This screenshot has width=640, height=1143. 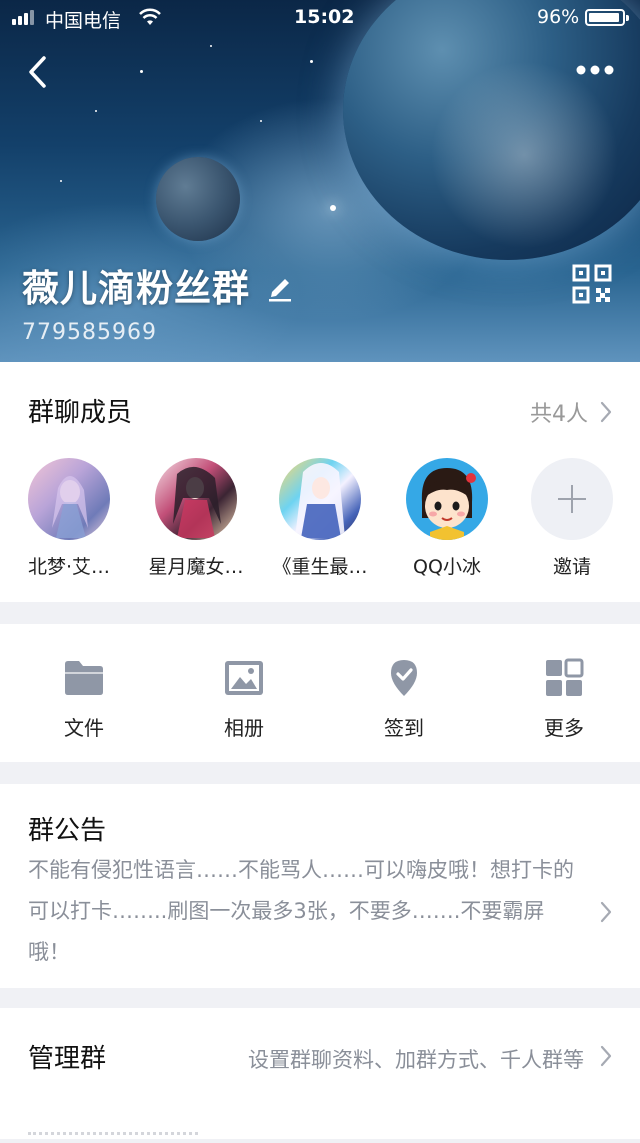 What do you see at coordinates (595, 70) in the screenshot?
I see `more-options-icon` at bounding box center [595, 70].